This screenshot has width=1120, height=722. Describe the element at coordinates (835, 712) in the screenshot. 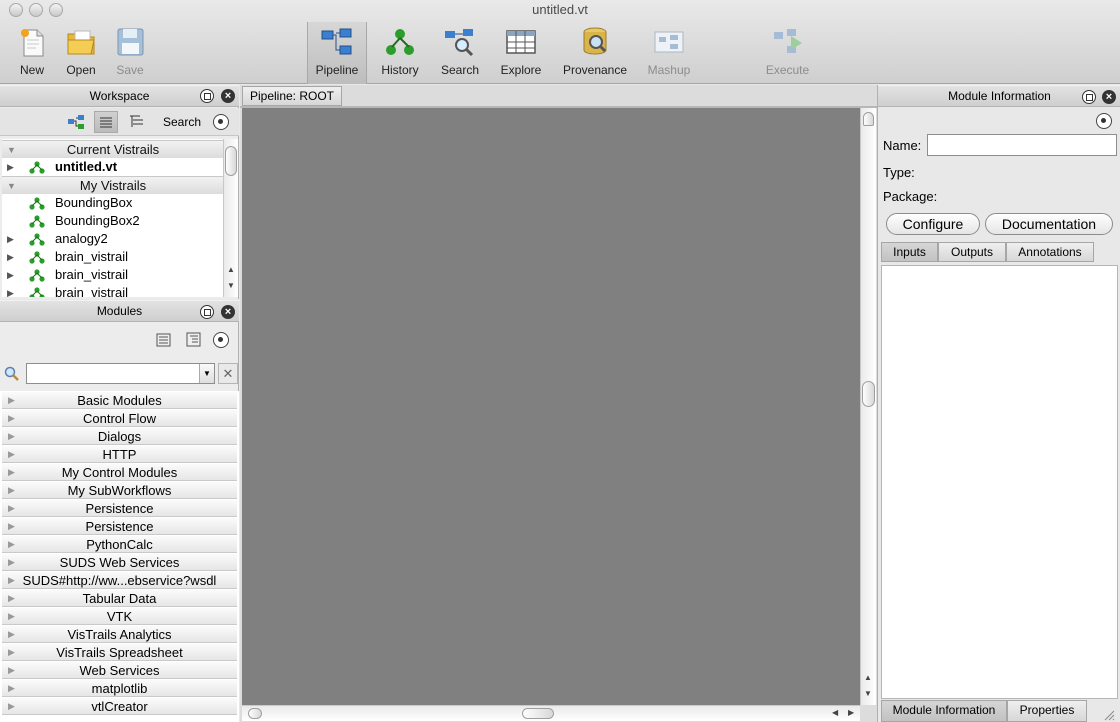

I see `scroll-left-icon: ◀` at that location.